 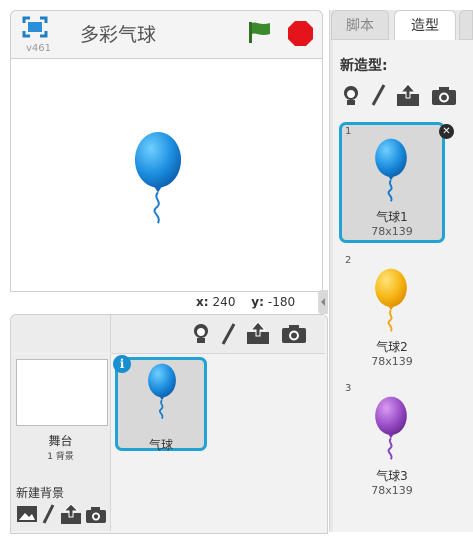 What do you see at coordinates (348, 260) in the screenshot?
I see `costume-number: 2` at bounding box center [348, 260].